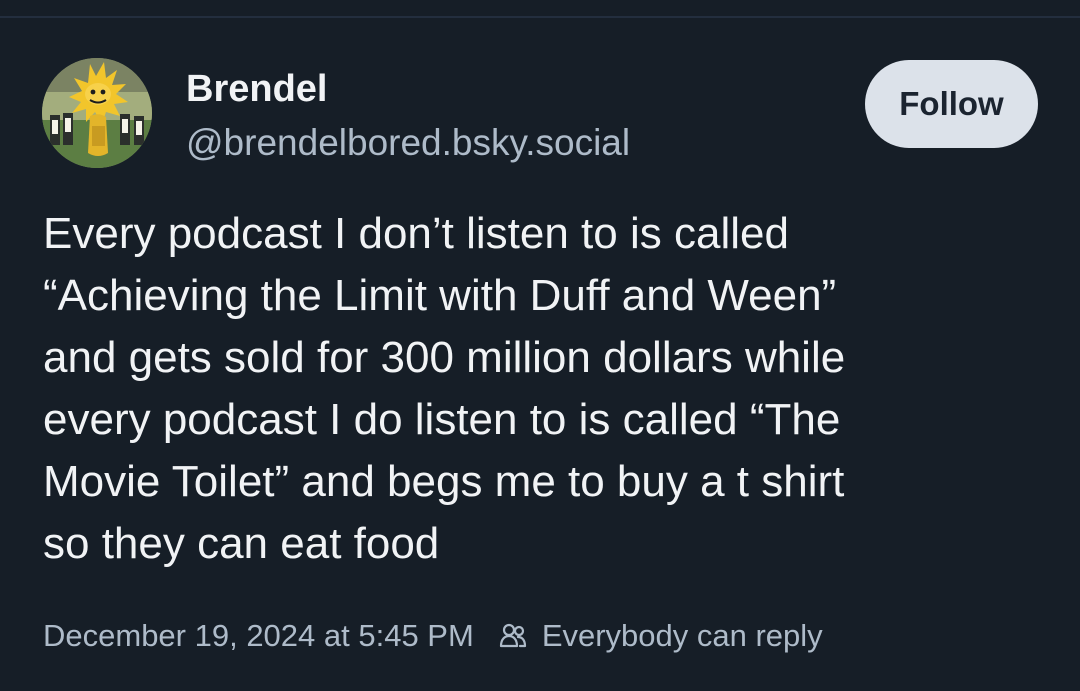  Describe the element at coordinates (408, 143) in the screenshot. I see `author-handle: @brendelbored.bsky.social` at that location.